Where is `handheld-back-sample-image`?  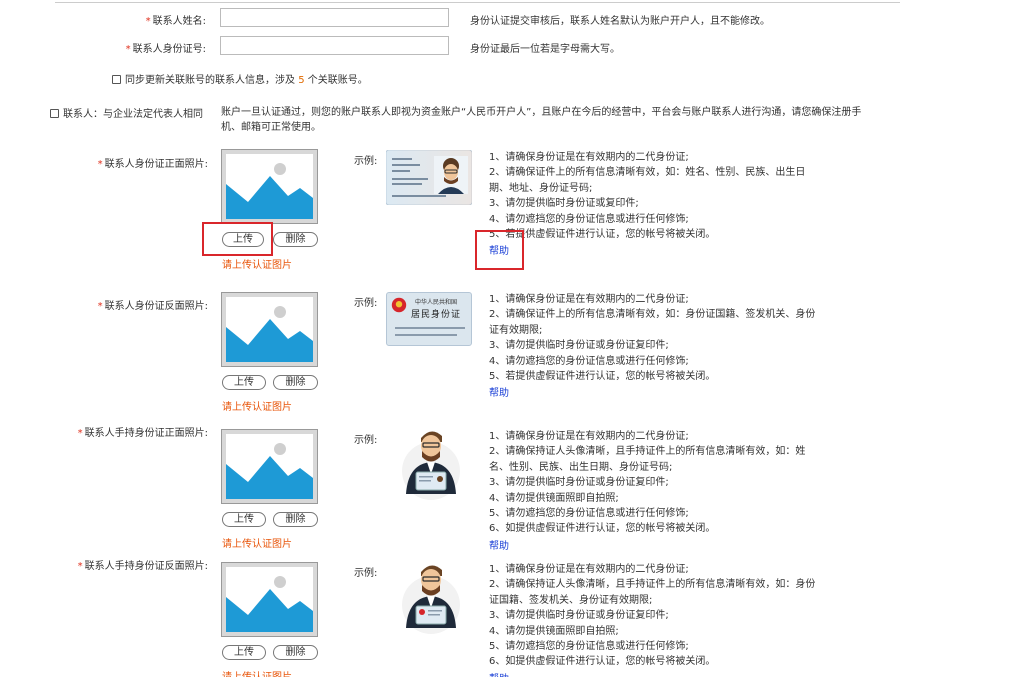
handheld-back-sample-image is located at coordinates (431, 598).